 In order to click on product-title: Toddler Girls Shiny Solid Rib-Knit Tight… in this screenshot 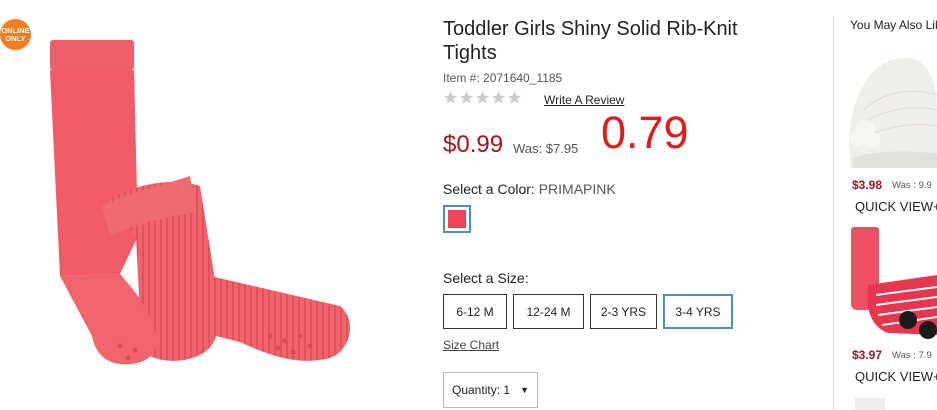, I will do `click(590, 41)`.